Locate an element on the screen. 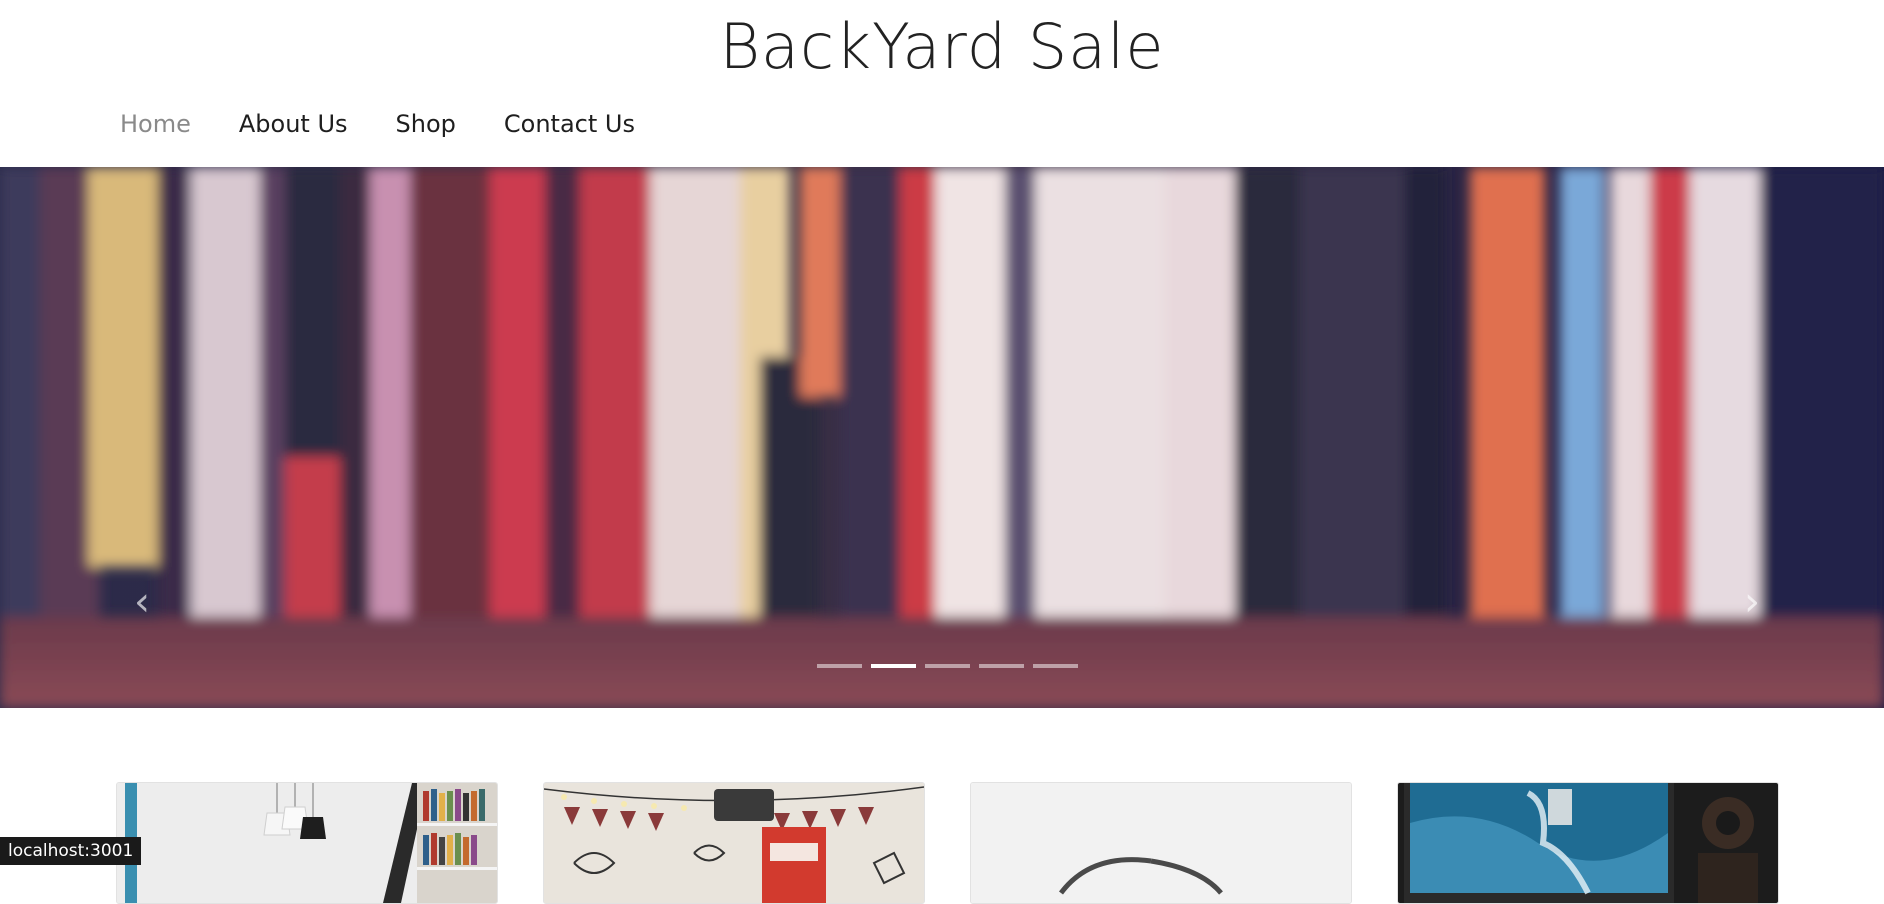 This screenshot has width=1884, height=904. chevron-right-icon: › is located at coordinates (1752, 602).